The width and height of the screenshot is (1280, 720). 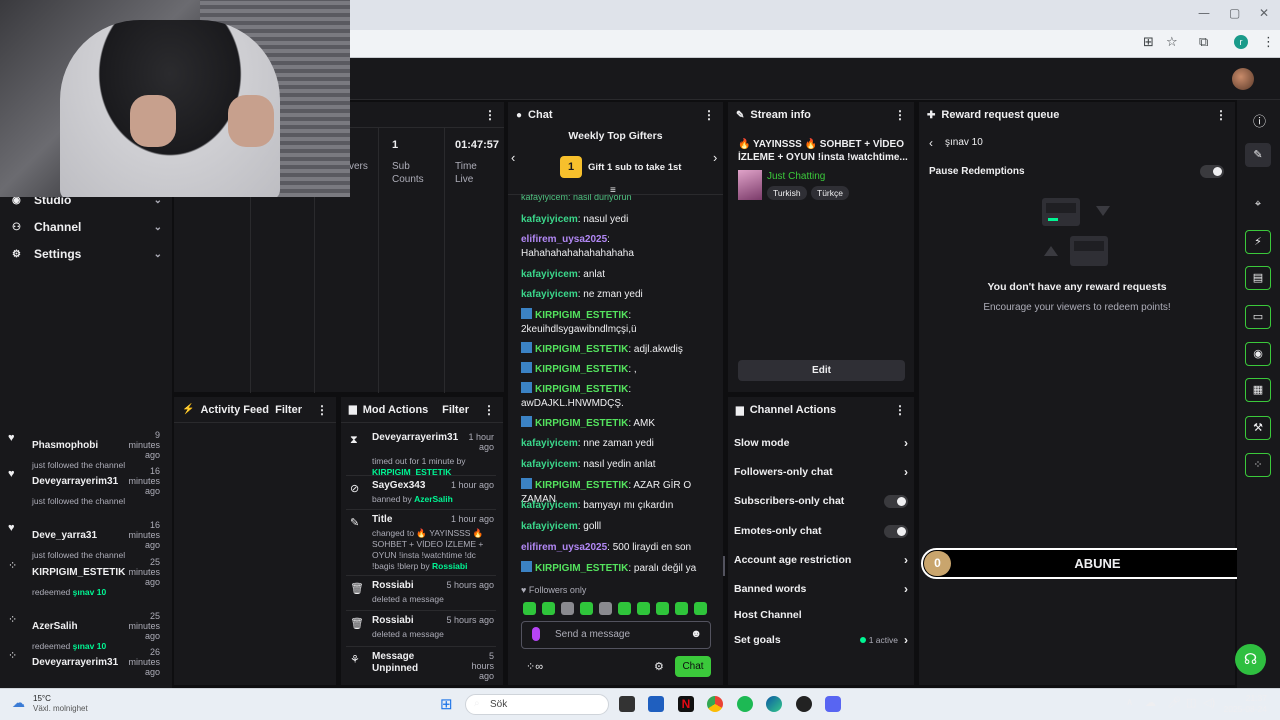 I want to click on network-icon: ◫, so click(x=1191, y=702).